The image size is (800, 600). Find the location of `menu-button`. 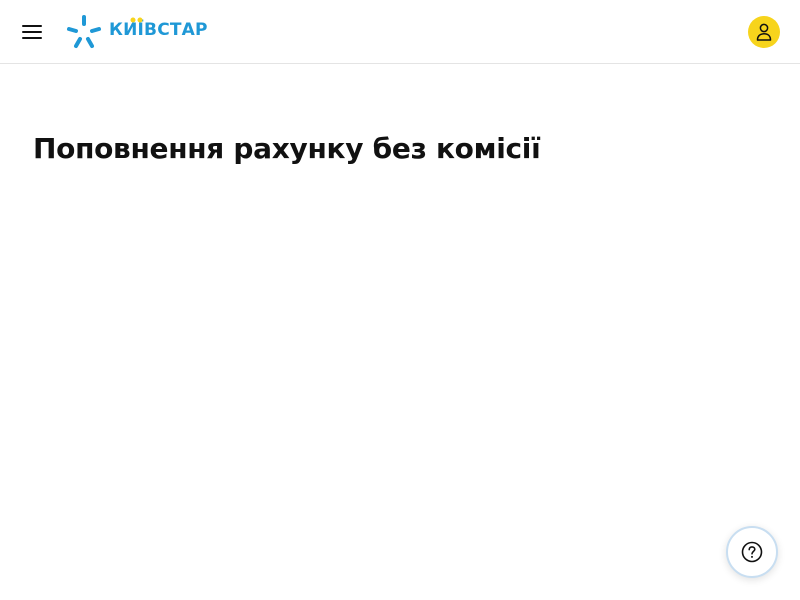

menu-button is located at coordinates (32, 32).